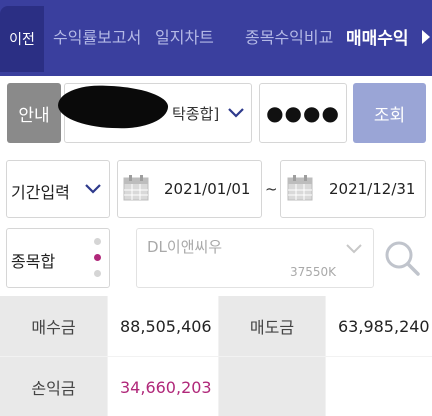 The image size is (432, 416). Describe the element at coordinates (163, 326) in the screenshot. I see `buy-amount-value: 88,505,406` at that location.